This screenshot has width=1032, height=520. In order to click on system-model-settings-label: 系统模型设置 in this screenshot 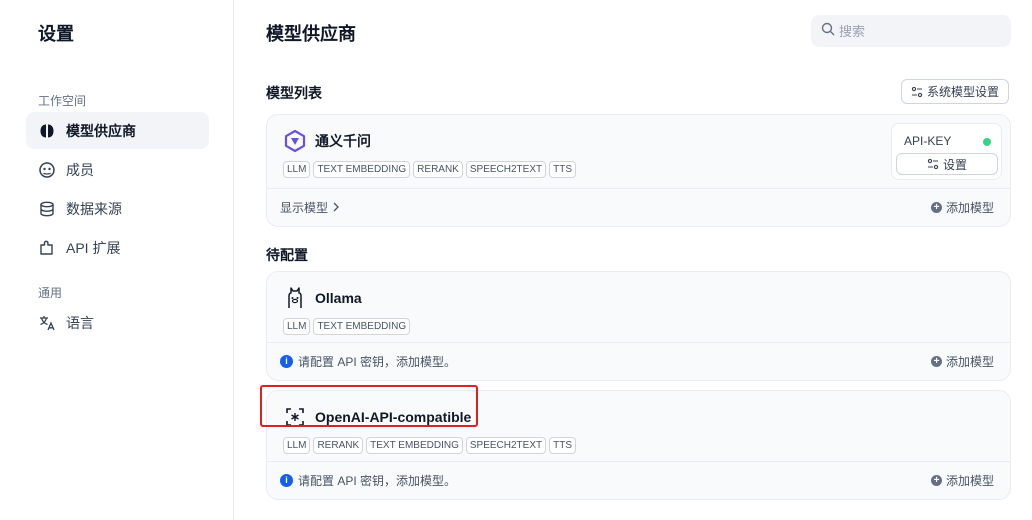, I will do `click(962, 92)`.